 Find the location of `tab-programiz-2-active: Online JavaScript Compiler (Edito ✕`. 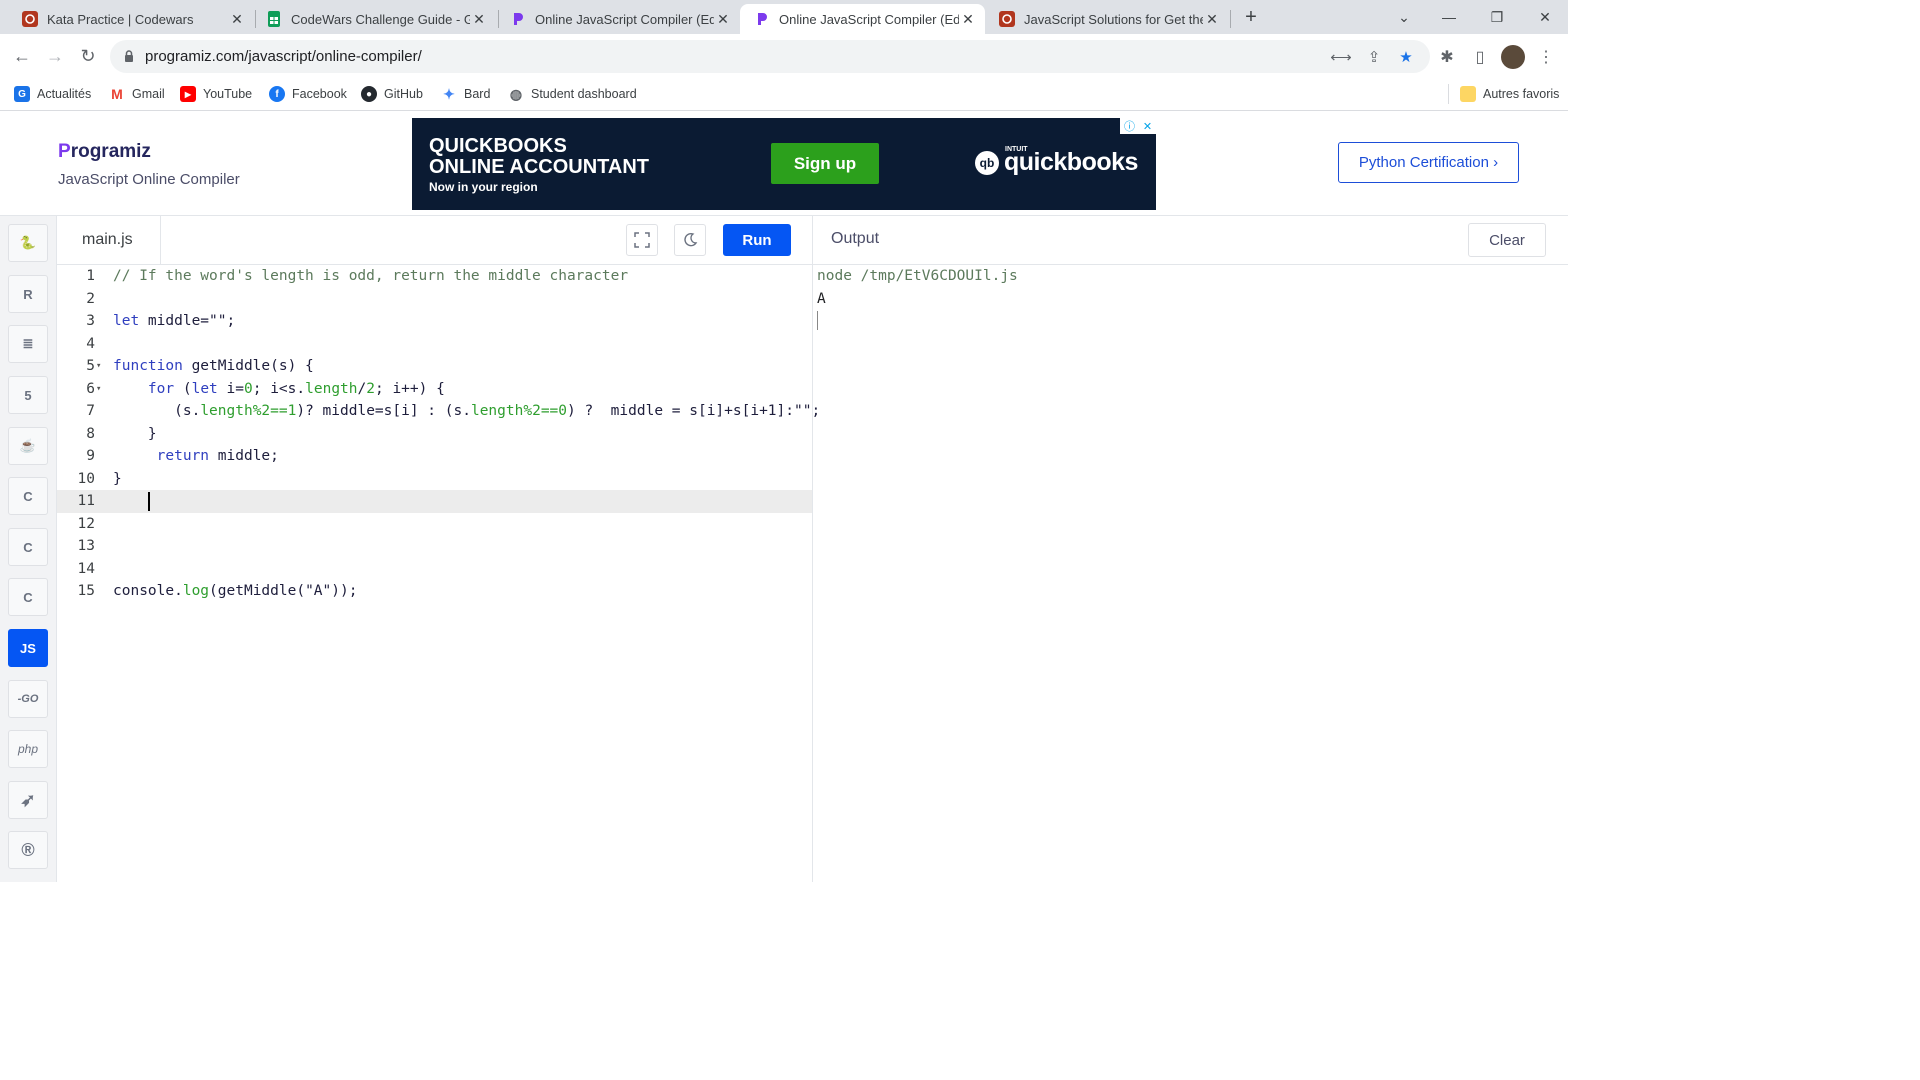

tab-programiz-2-active: Online JavaScript Compiler (Edito ✕ is located at coordinates (862, 19).